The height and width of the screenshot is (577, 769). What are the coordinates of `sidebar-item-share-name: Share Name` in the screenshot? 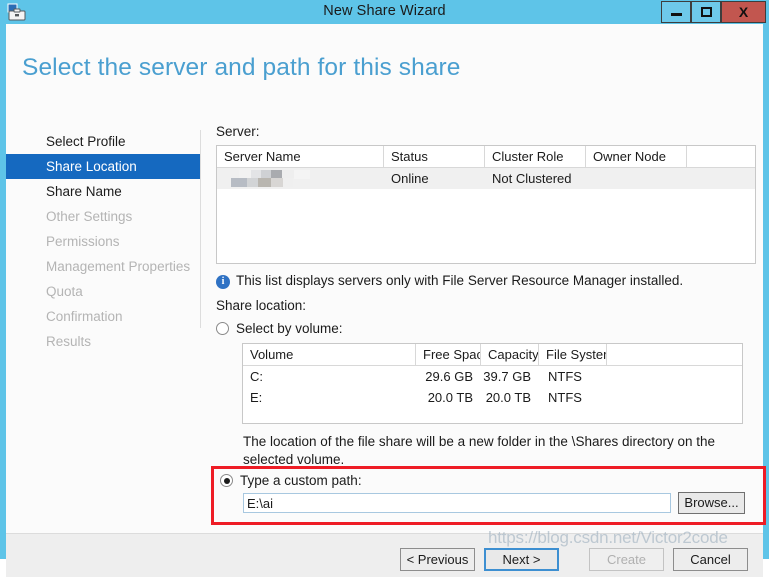 It's located at (103, 191).